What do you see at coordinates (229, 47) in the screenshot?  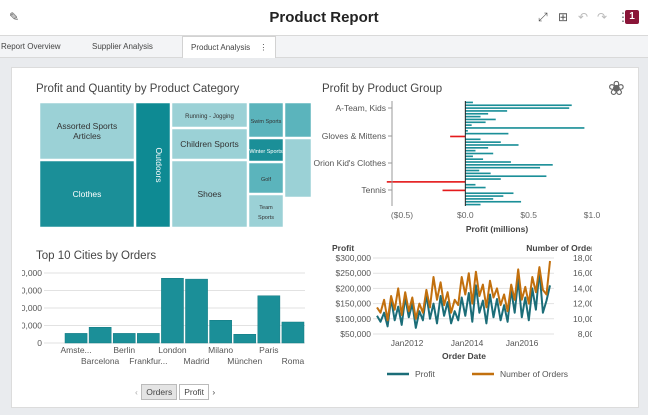 I see `tab-product-analysis: Product Analysis ⋮` at bounding box center [229, 47].